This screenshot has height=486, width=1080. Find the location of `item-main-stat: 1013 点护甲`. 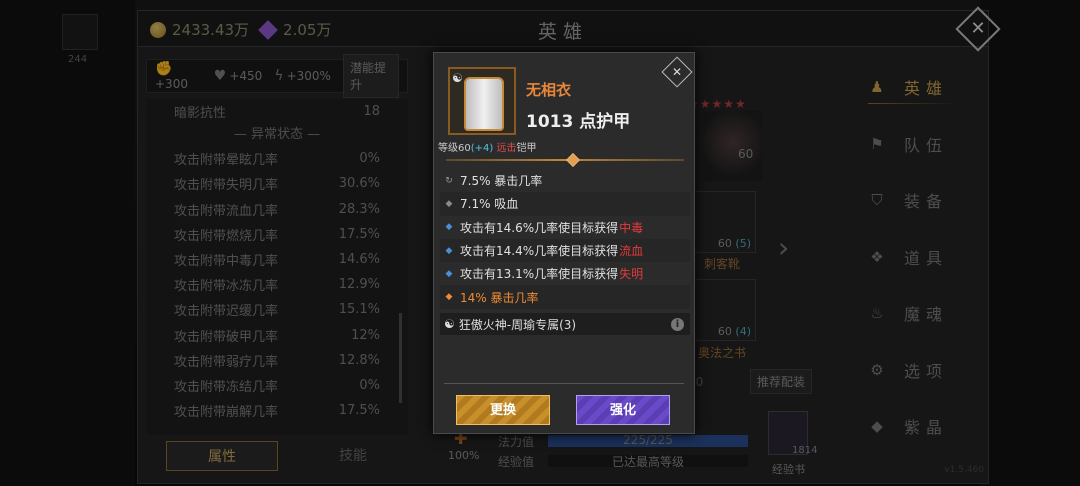

item-main-stat: 1013 点护甲 is located at coordinates (578, 122).